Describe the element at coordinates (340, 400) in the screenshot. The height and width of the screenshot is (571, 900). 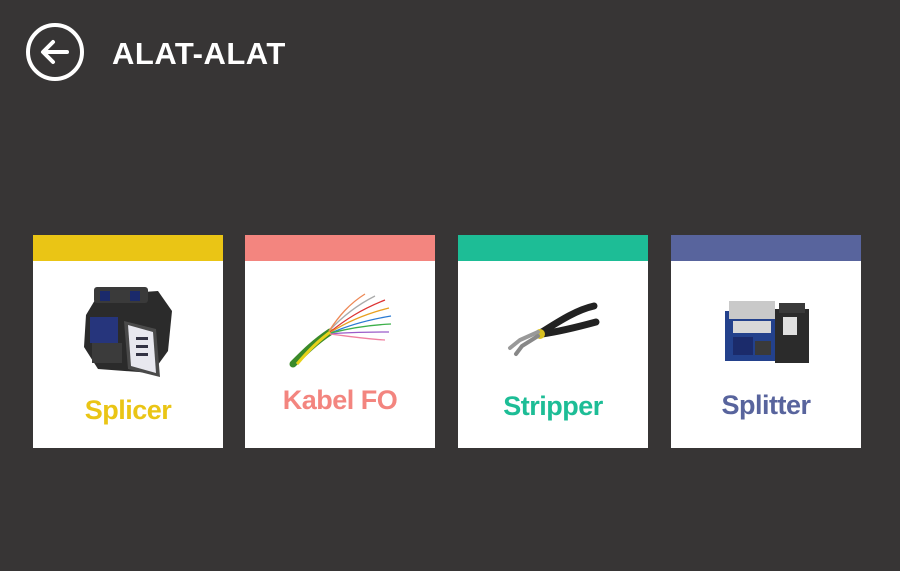
I see `card-label: Kabel FO` at that location.